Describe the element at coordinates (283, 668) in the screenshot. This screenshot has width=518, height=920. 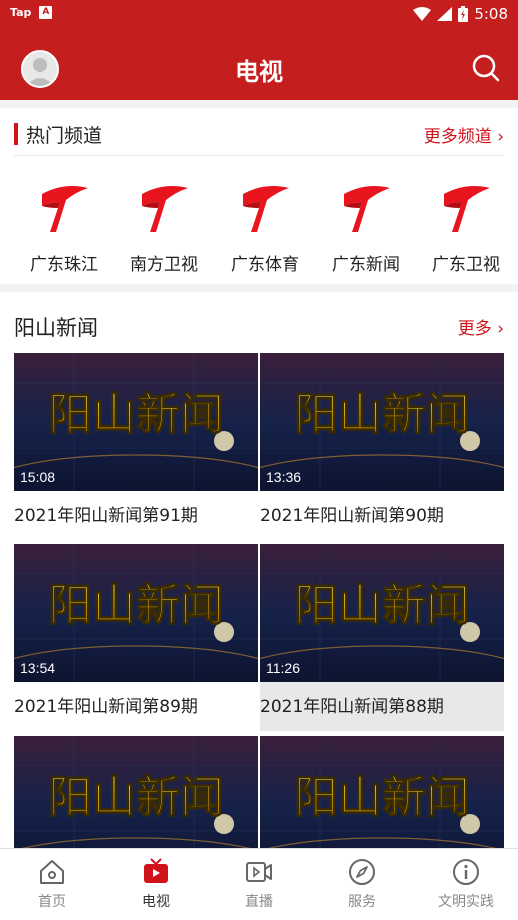
I see `video-duration: 11:26` at that location.